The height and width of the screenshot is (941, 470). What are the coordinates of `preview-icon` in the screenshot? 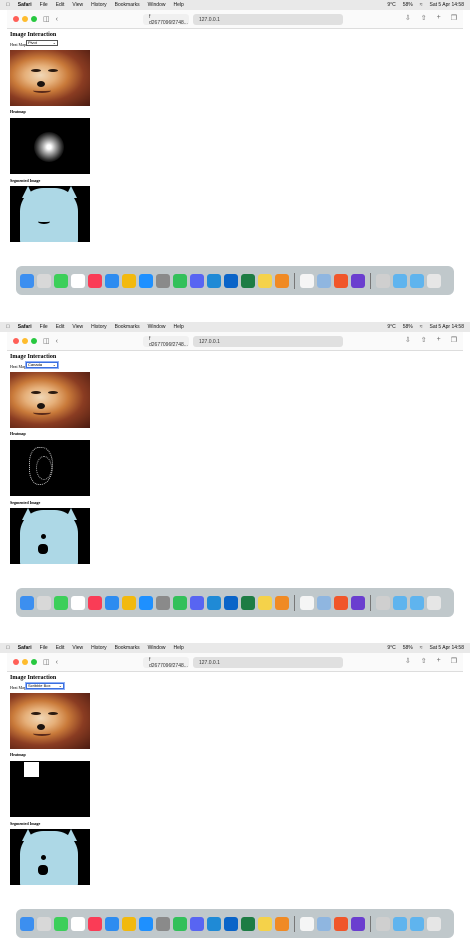 It's located at (324, 602).